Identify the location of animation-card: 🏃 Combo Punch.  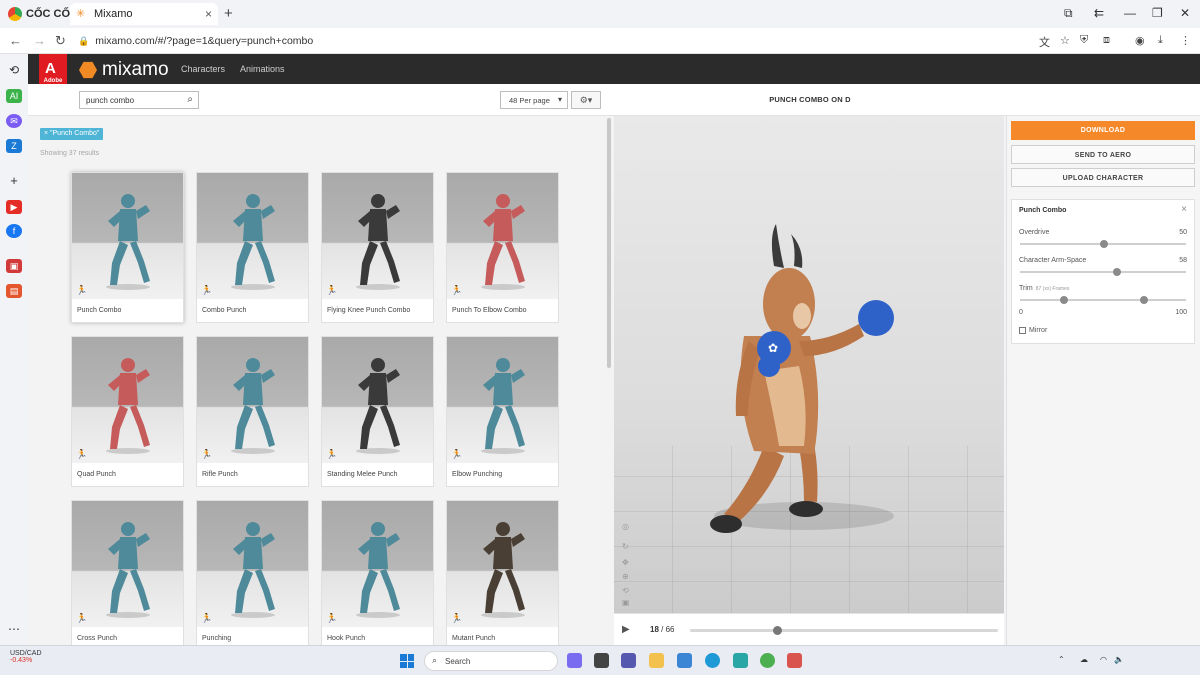
(252, 247).